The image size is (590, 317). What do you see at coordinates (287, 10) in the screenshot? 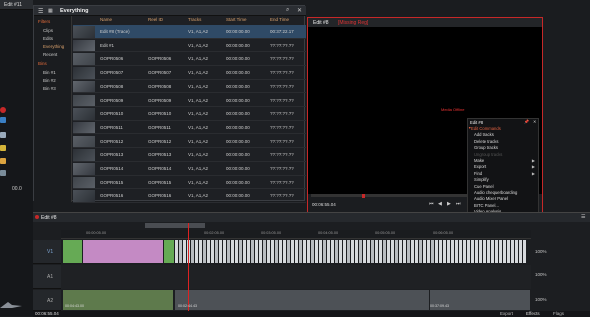
I see `search-icon: ⌕` at bounding box center [287, 10].